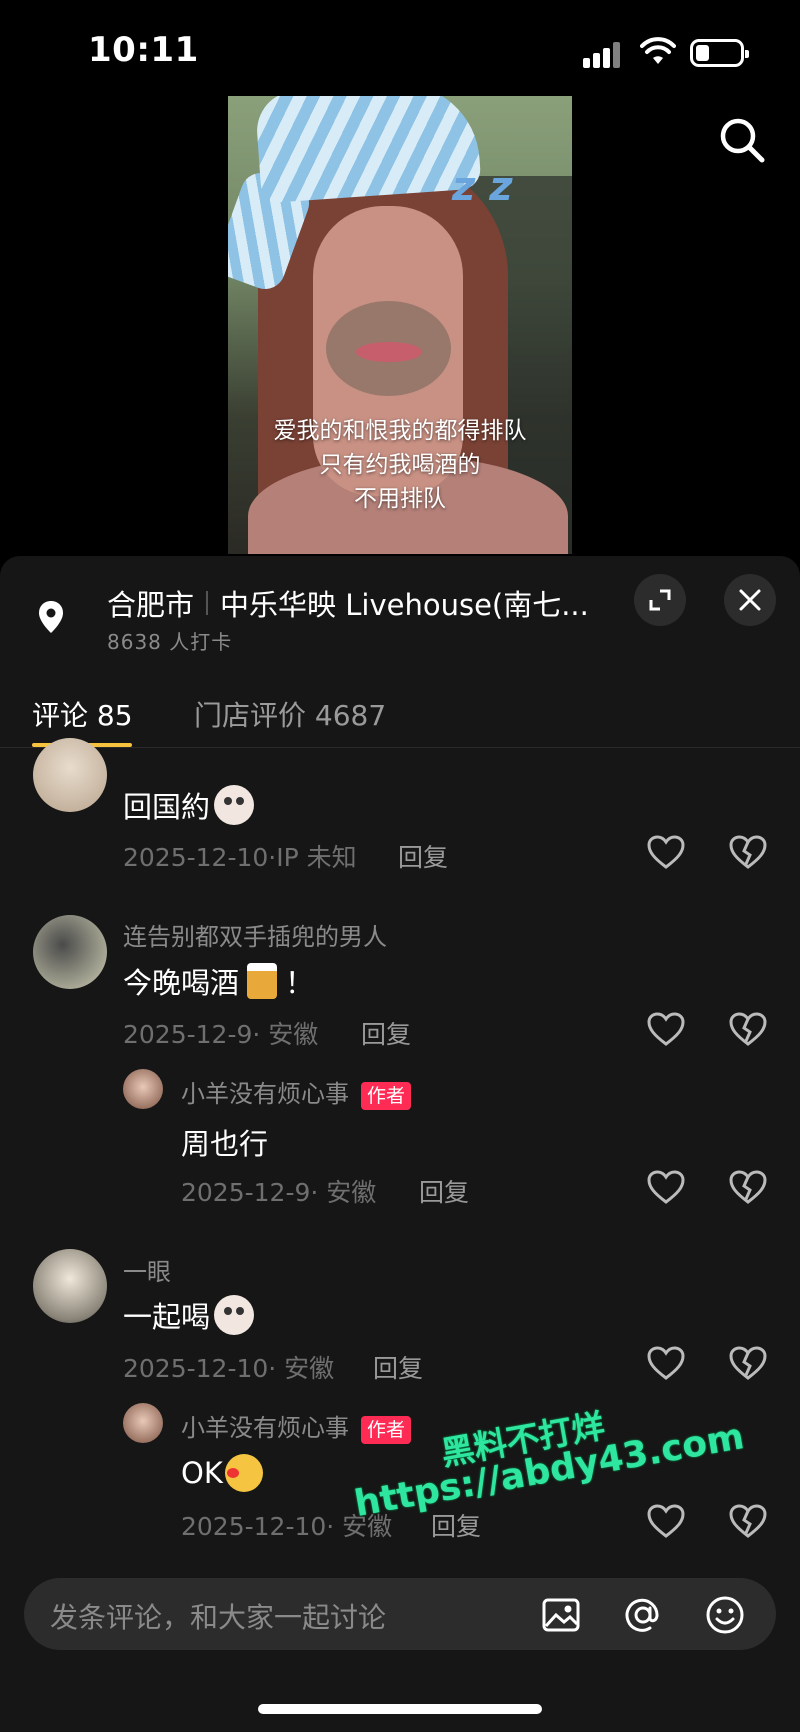 Image resolution: width=800 pixels, height=1732 pixels. I want to click on tab-comments: 评论 85, so click(82, 714).